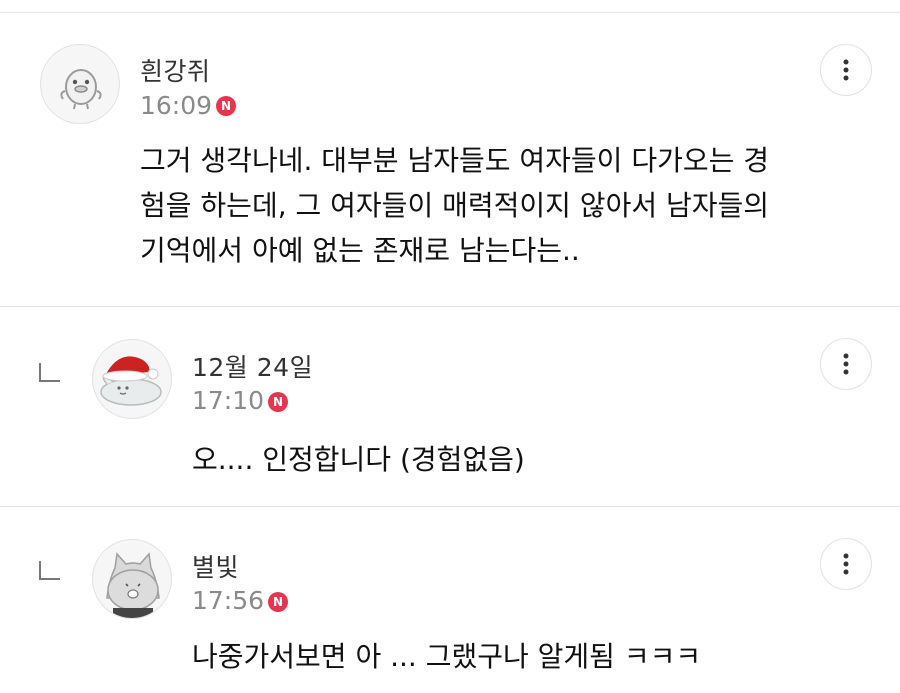 This screenshot has height=693, width=900. I want to click on comment-time: 16:09, so click(176, 105).